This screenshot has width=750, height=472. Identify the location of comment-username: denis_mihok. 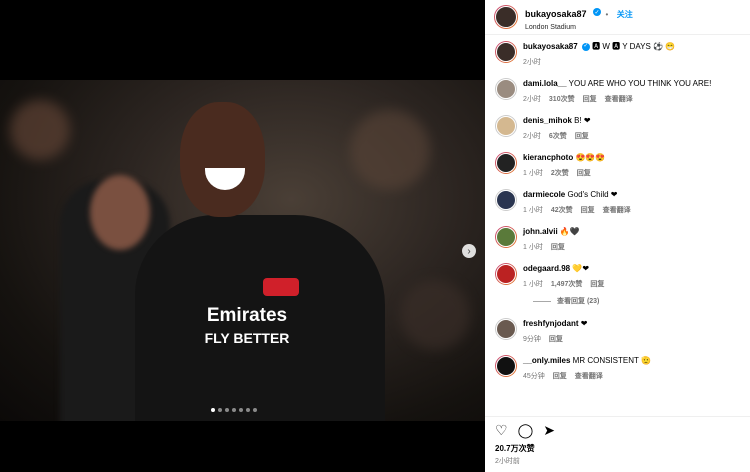
(547, 120).